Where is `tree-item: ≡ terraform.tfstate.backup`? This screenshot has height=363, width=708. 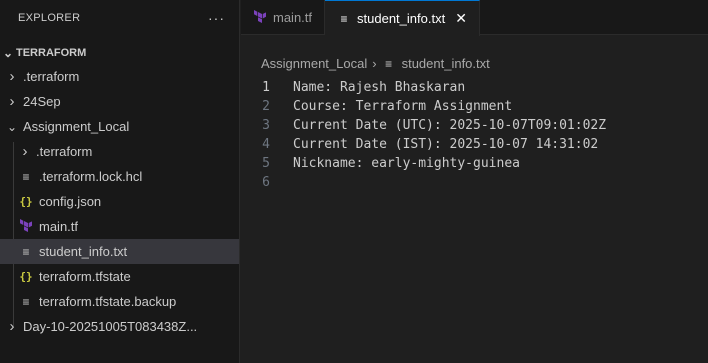 tree-item: ≡ terraform.tfstate.backup is located at coordinates (119, 301).